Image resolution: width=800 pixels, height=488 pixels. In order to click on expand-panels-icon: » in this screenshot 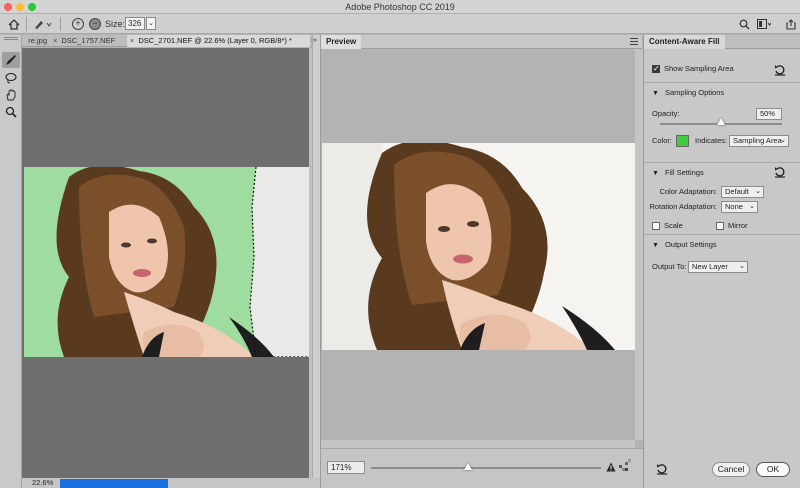, I will do `click(315, 40)`.